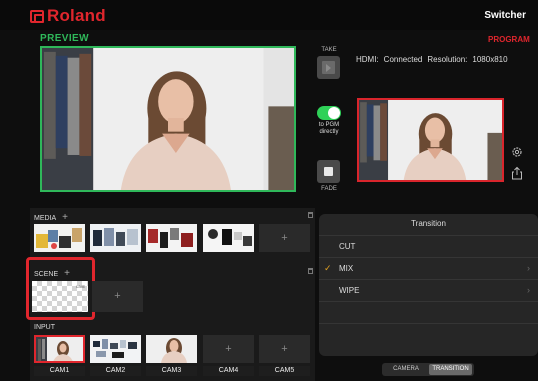 The width and height of the screenshot is (538, 381). I want to click on scene-highlight, so click(60, 288).